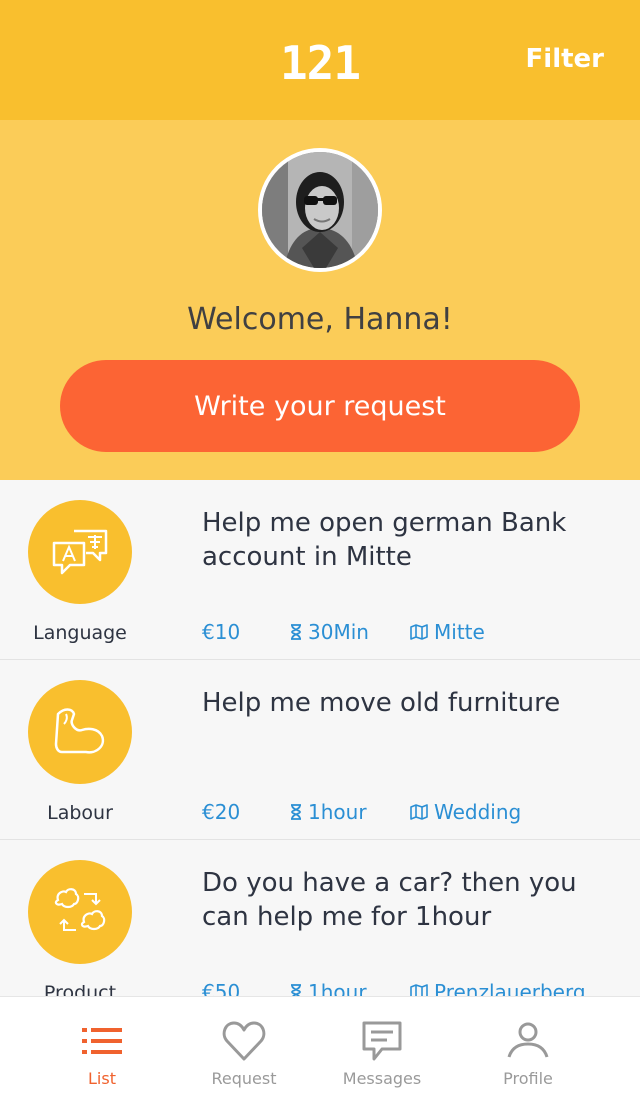 Image resolution: width=640 pixels, height=1096 pixels. Describe the element at coordinates (80, 989) in the screenshot. I see `category-label: Product` at that location.